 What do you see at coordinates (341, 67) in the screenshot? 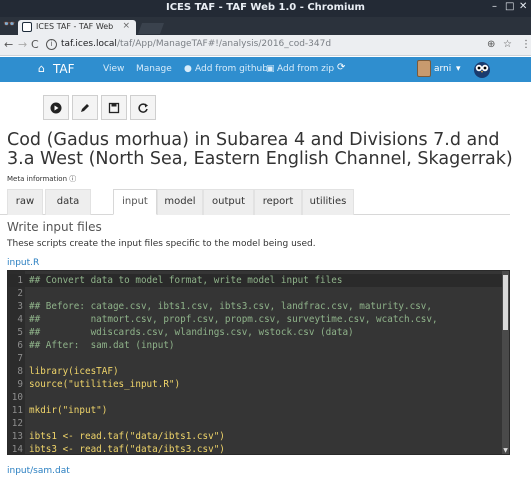
I see `refresh-icon: ⟳` at bounding box center [341, 67].